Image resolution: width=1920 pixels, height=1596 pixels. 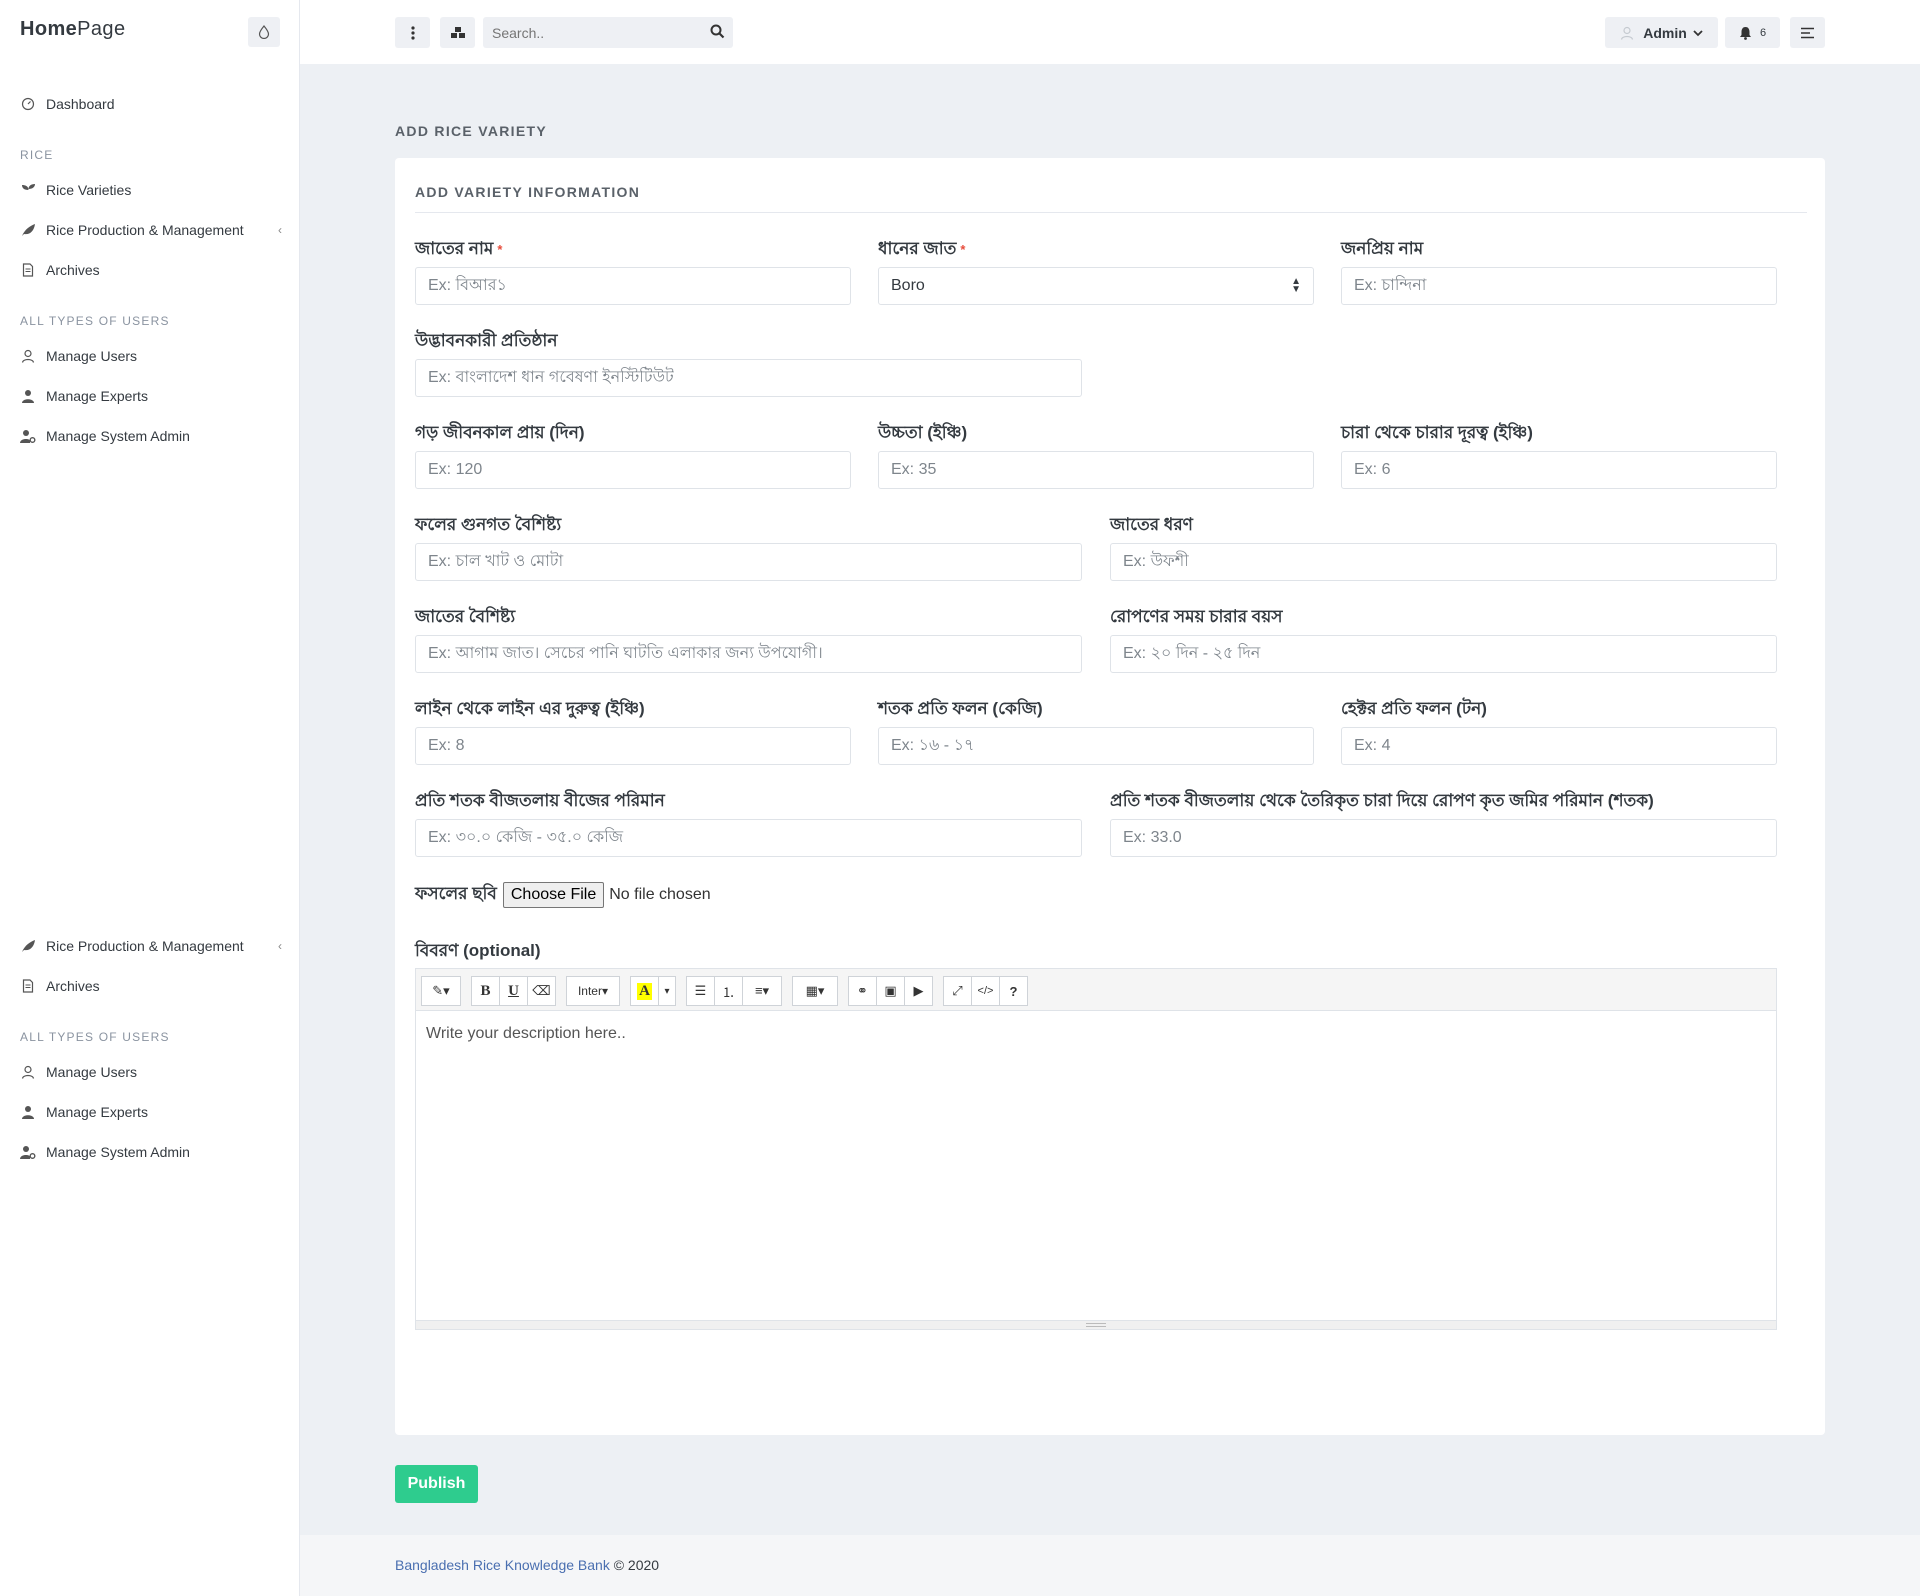 I want to click on seedling-age-input, so click(x=1443, y=654).